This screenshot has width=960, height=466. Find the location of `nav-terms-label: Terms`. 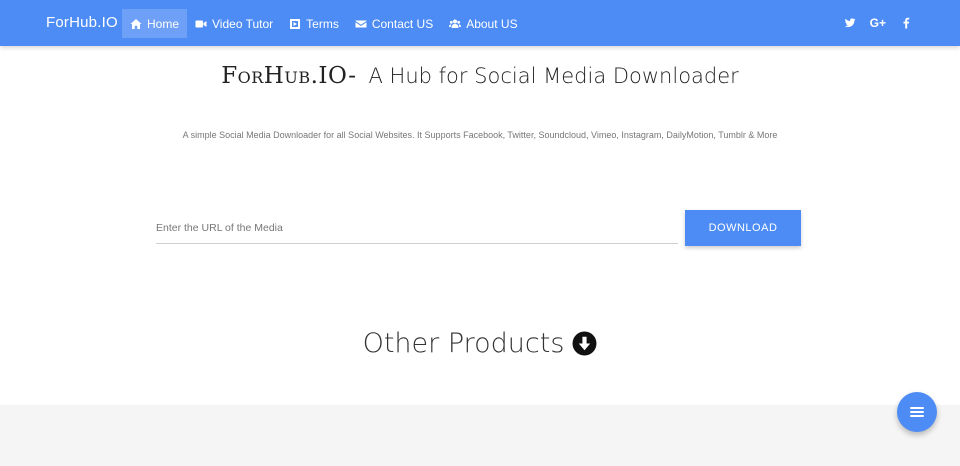

nav-terms-label: Terms is located at coordinates (322, 23).